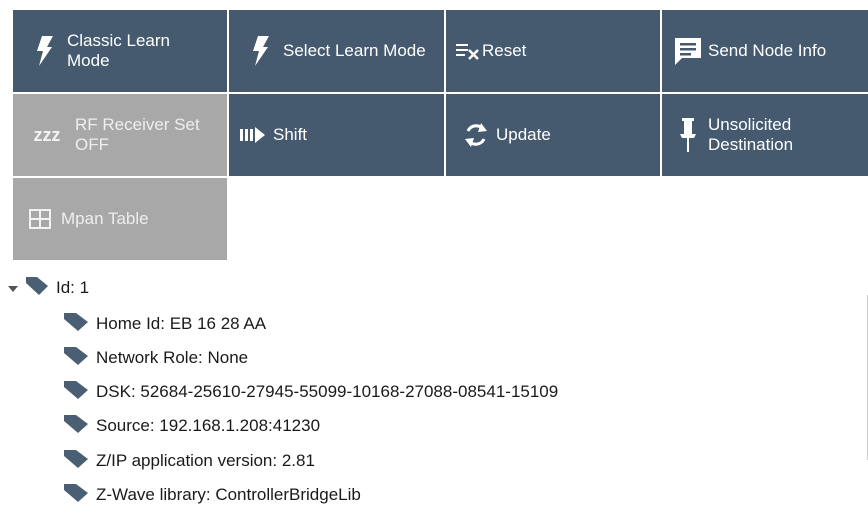  What do you see at coordinates (468, 51) in the screenshot?
I see `reset-icon` at bounding box center [468, 51].